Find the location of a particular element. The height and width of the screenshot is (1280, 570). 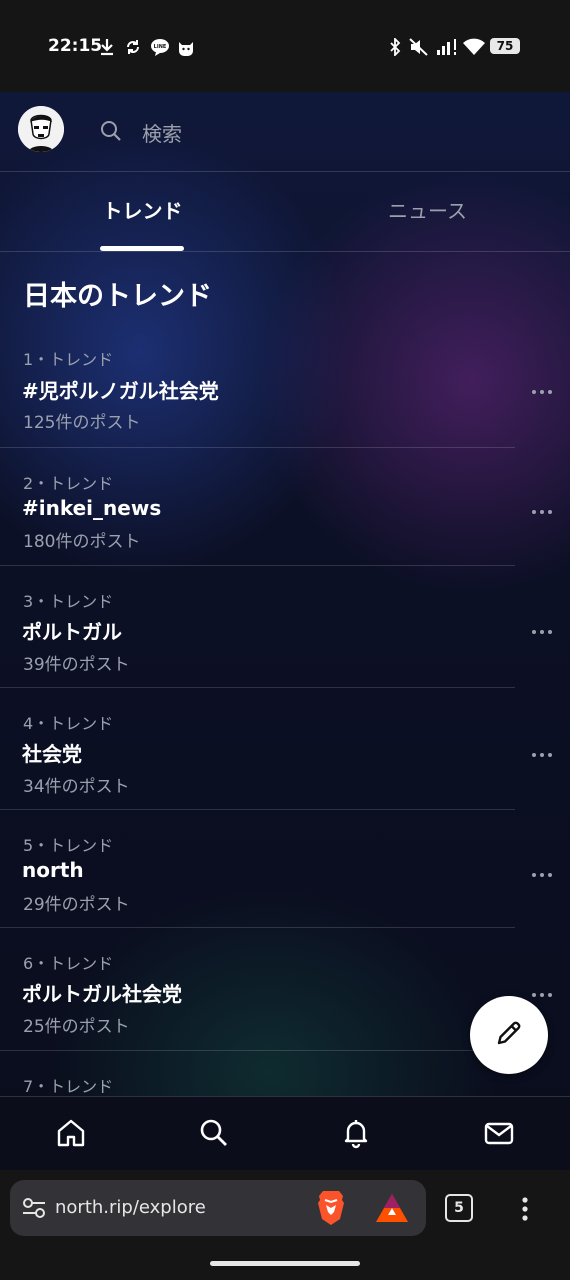

status-bar: 22:15 LINE 75 is located at coordinates (285, 46).